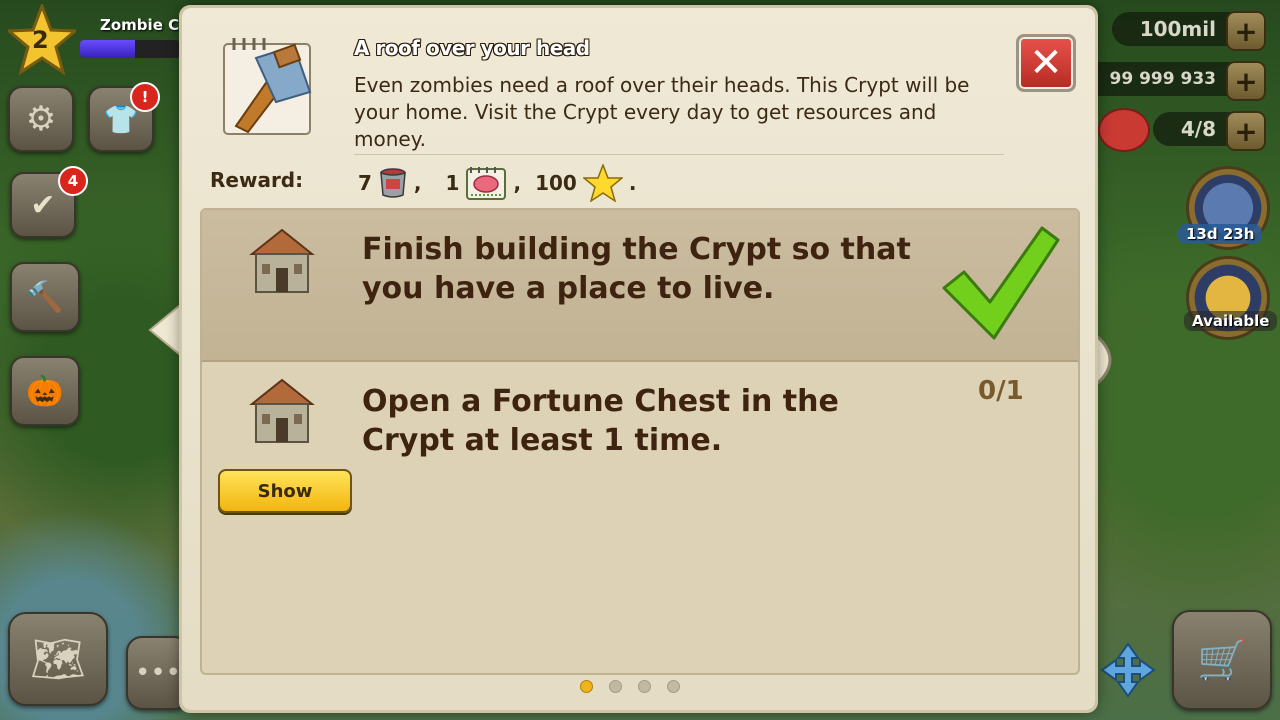 The width and height of the screenshot is (1280, 720). What do you see at coordinates (452, 183) in the screenshot?
I see `reward-brain-amount: 1` at bounding box center [452, 183].